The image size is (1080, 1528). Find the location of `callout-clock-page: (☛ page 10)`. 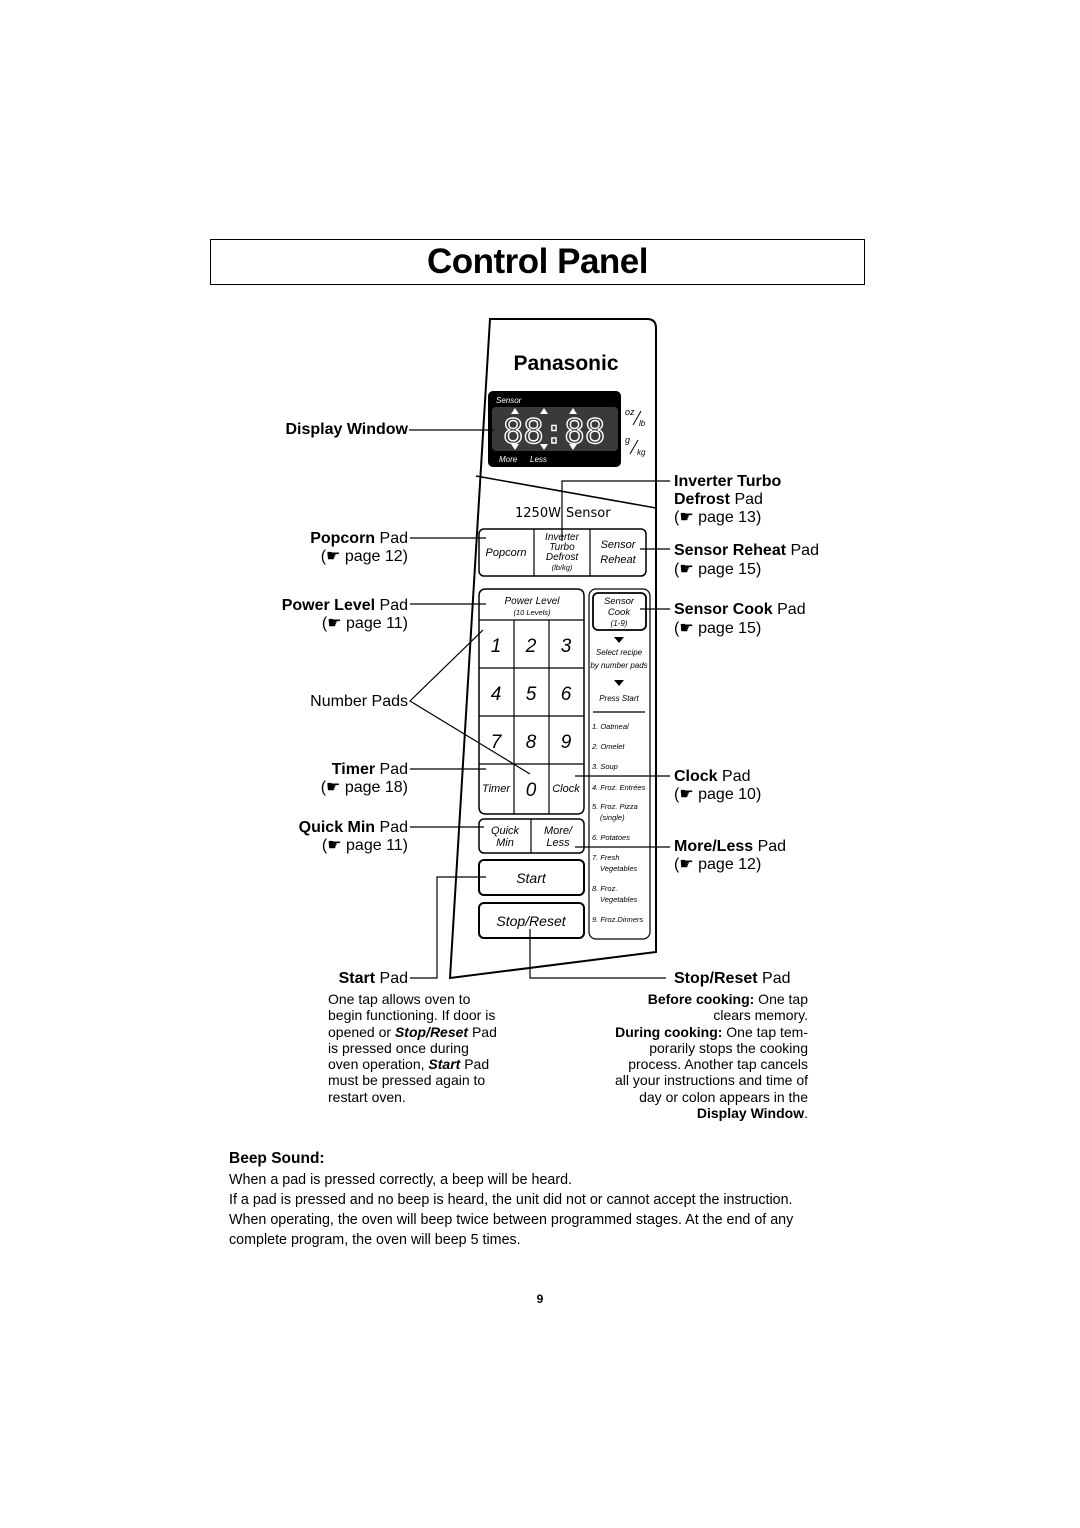

callout-clock-page: (☛ page 10) is located at coordinates (718, 794).